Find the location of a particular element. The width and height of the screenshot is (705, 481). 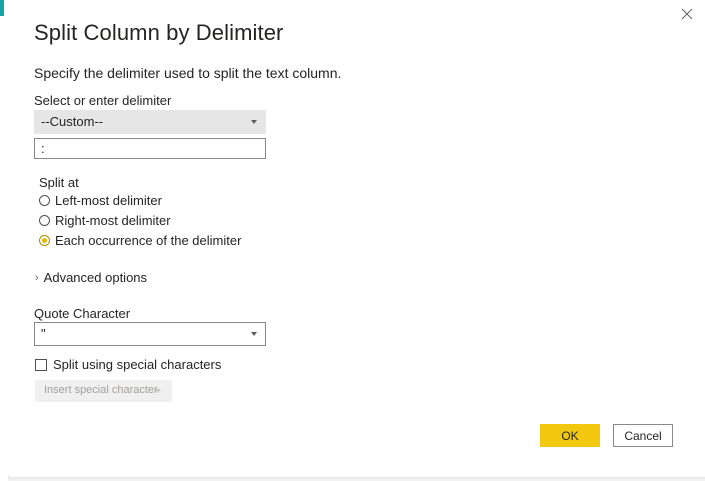

quote-character-label: Quote Character is located at coordinates (82, 313).